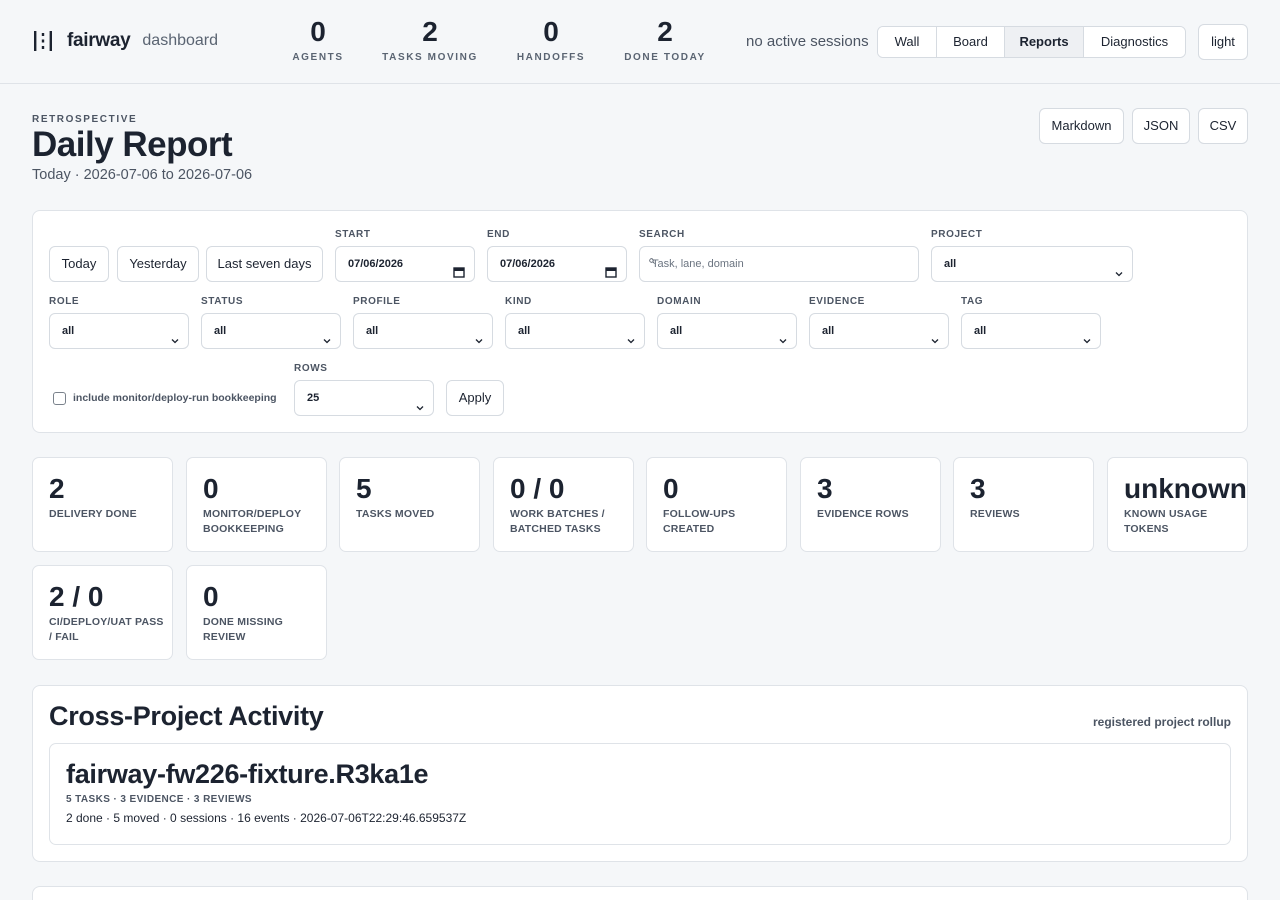  I want to click on export-csv-button: CSV, so click(1223, 126).